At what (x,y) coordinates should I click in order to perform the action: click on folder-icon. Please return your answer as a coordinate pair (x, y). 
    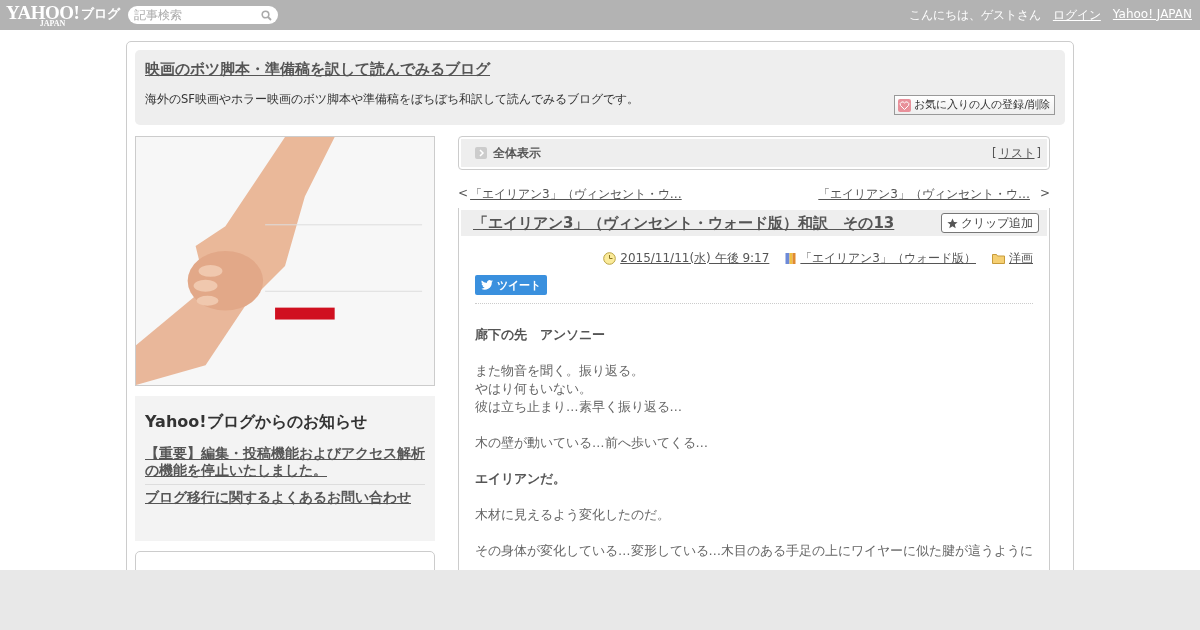
    Looking at the image, I should click on (998, 258).